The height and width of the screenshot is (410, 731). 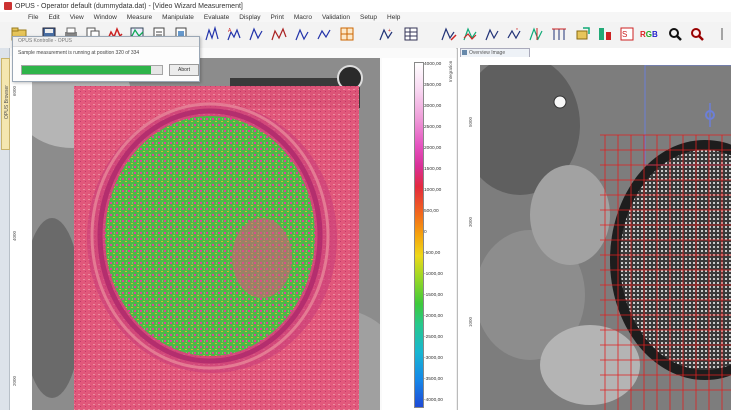 What do you see at coordinates (257, 34) in the screenshot?
I see `chart-icon` at bounding box center [257, 34].